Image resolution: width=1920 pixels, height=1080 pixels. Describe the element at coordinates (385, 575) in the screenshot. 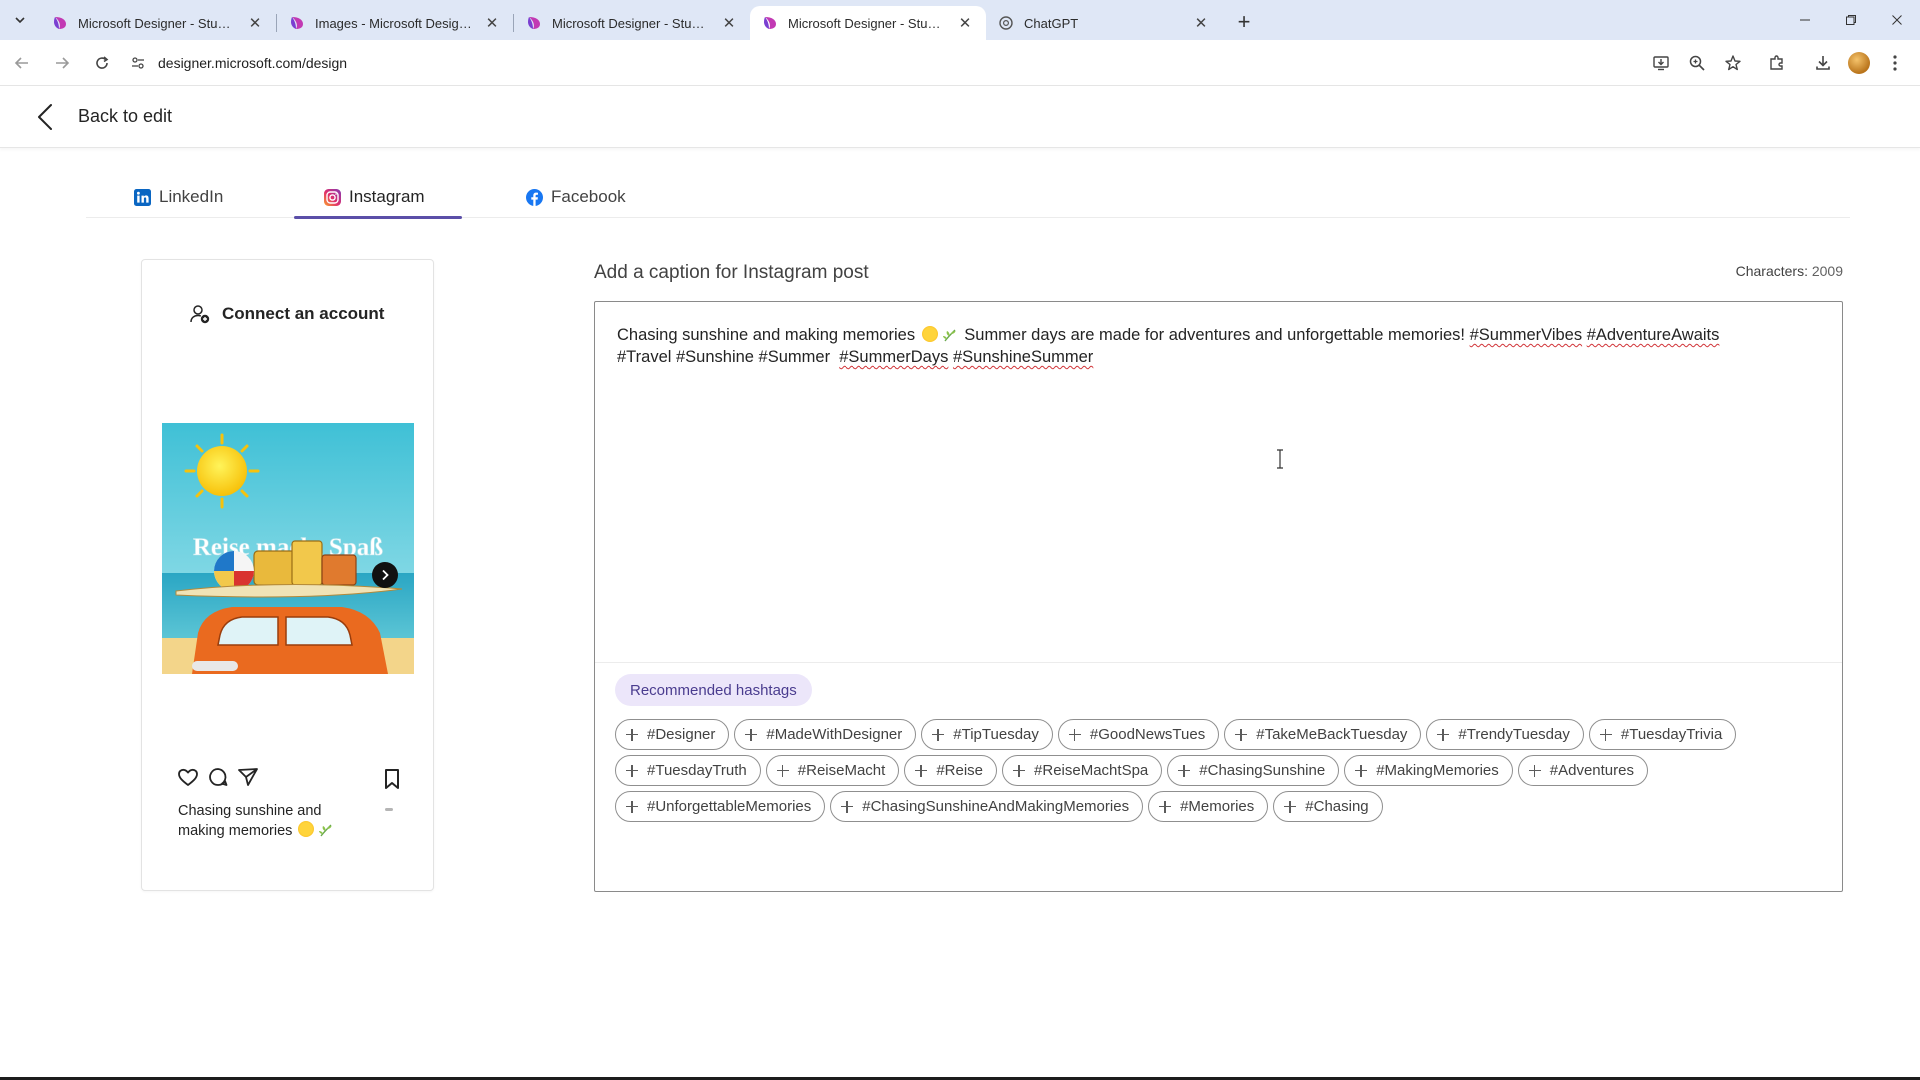

I see `next-slide-button` at that location.